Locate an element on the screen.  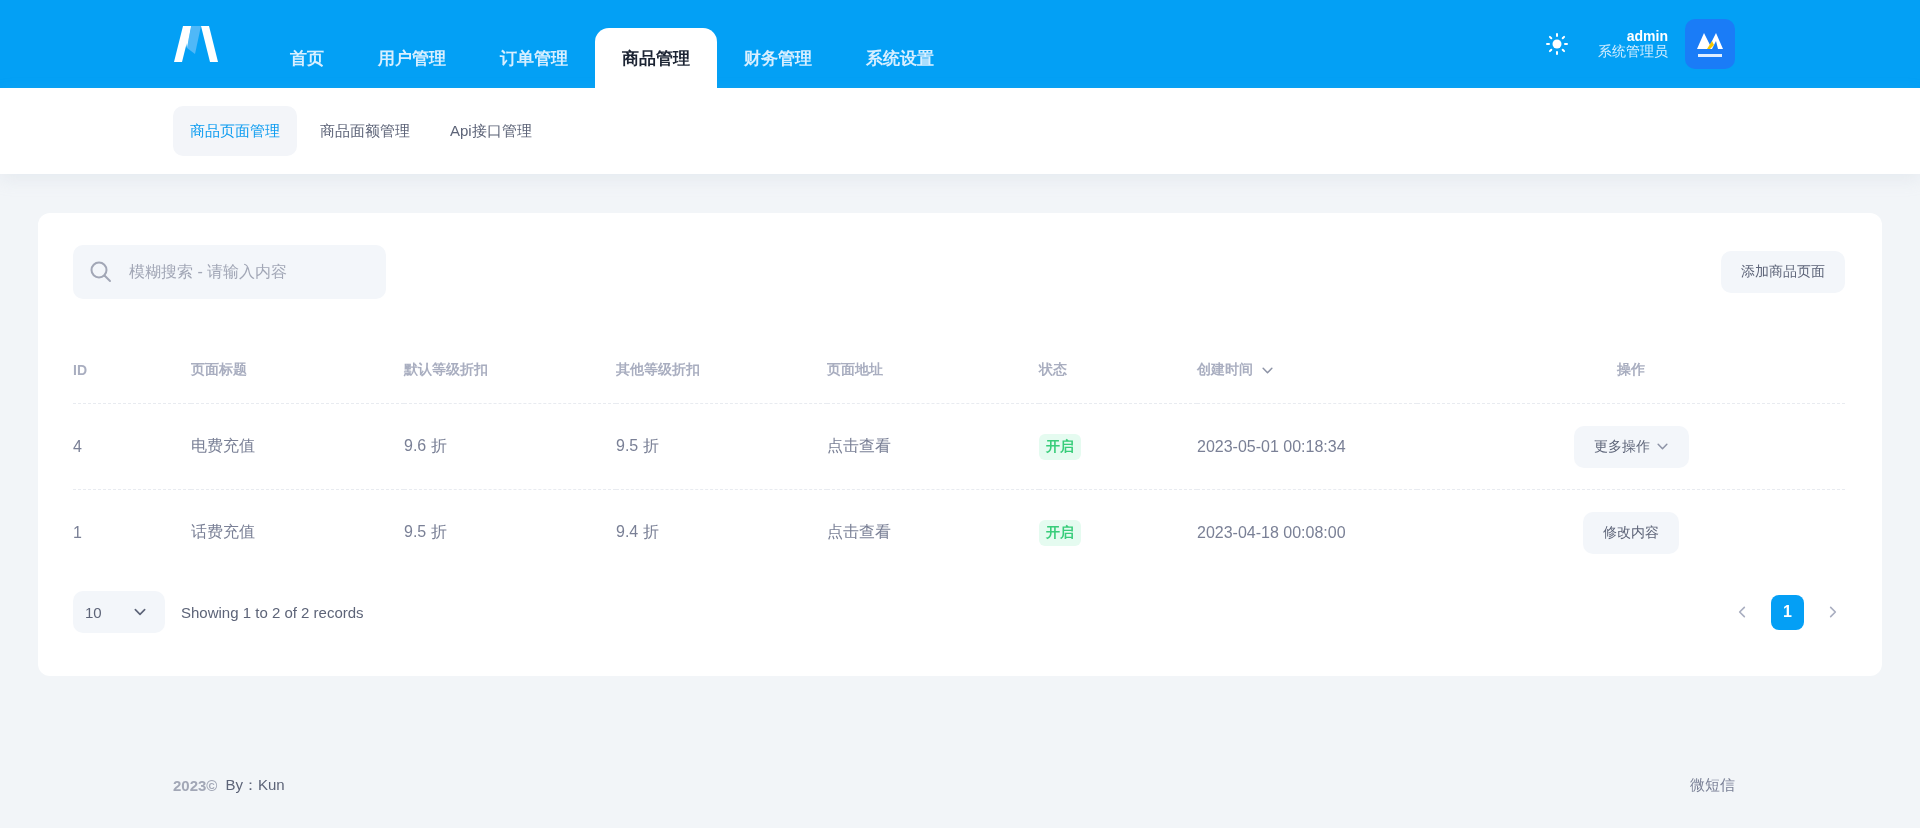
column-header: 页面地址 is located at coordinates (855, 370).